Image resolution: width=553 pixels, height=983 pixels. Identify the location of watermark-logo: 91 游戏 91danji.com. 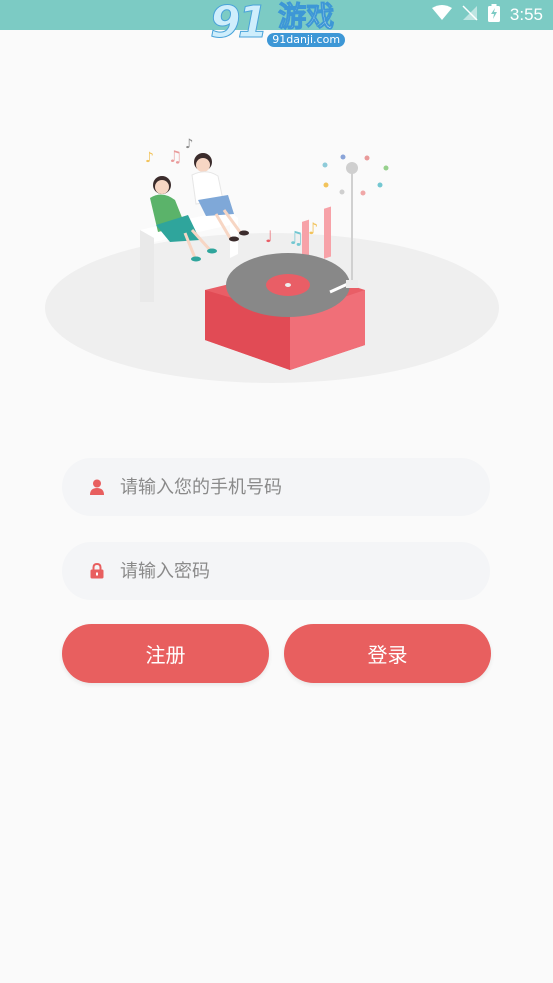
(277, 26).